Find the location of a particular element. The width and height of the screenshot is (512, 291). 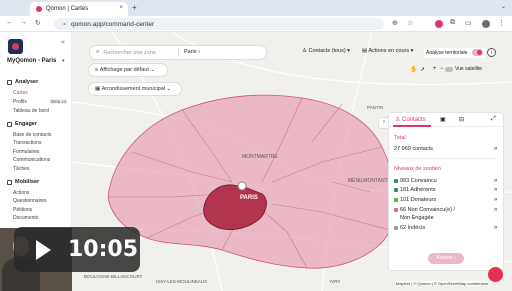

city-selector: Paris › is located at coordinates (192, 52).